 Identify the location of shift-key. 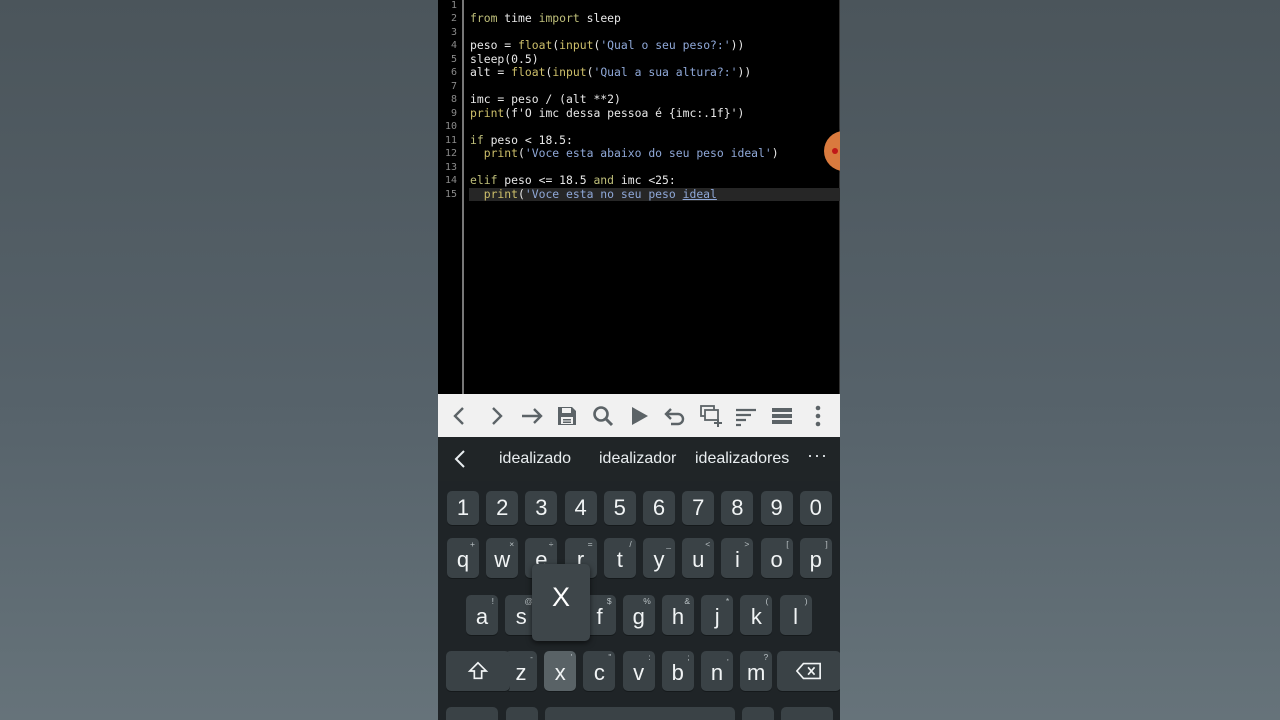
(478, 671).